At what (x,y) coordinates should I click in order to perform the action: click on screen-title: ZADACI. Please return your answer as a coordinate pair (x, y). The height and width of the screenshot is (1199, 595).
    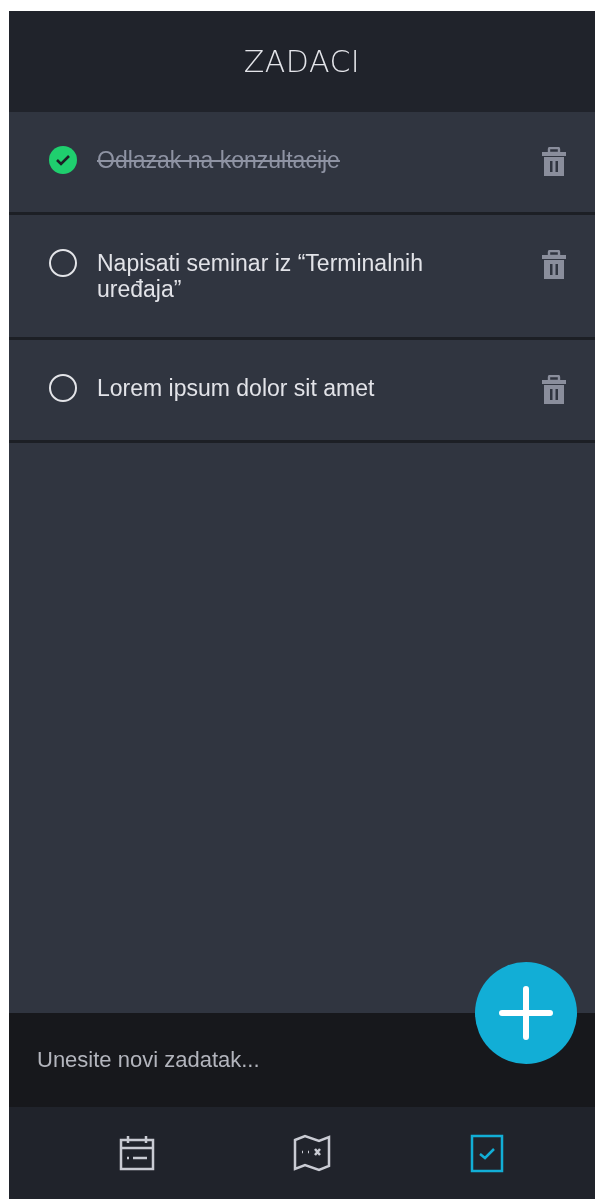
    Looking at the image, I should click on (302, 61).